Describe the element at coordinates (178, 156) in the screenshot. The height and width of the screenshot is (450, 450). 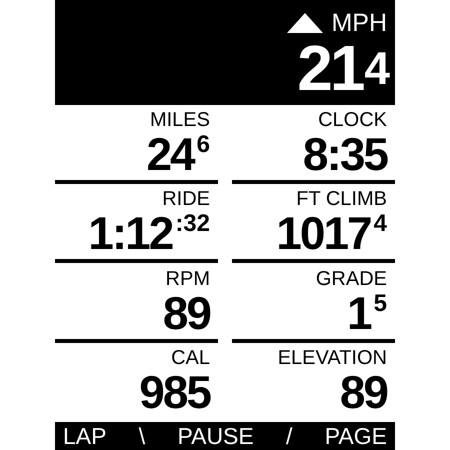
I see `field-value: 24$^{6}$` at that location.